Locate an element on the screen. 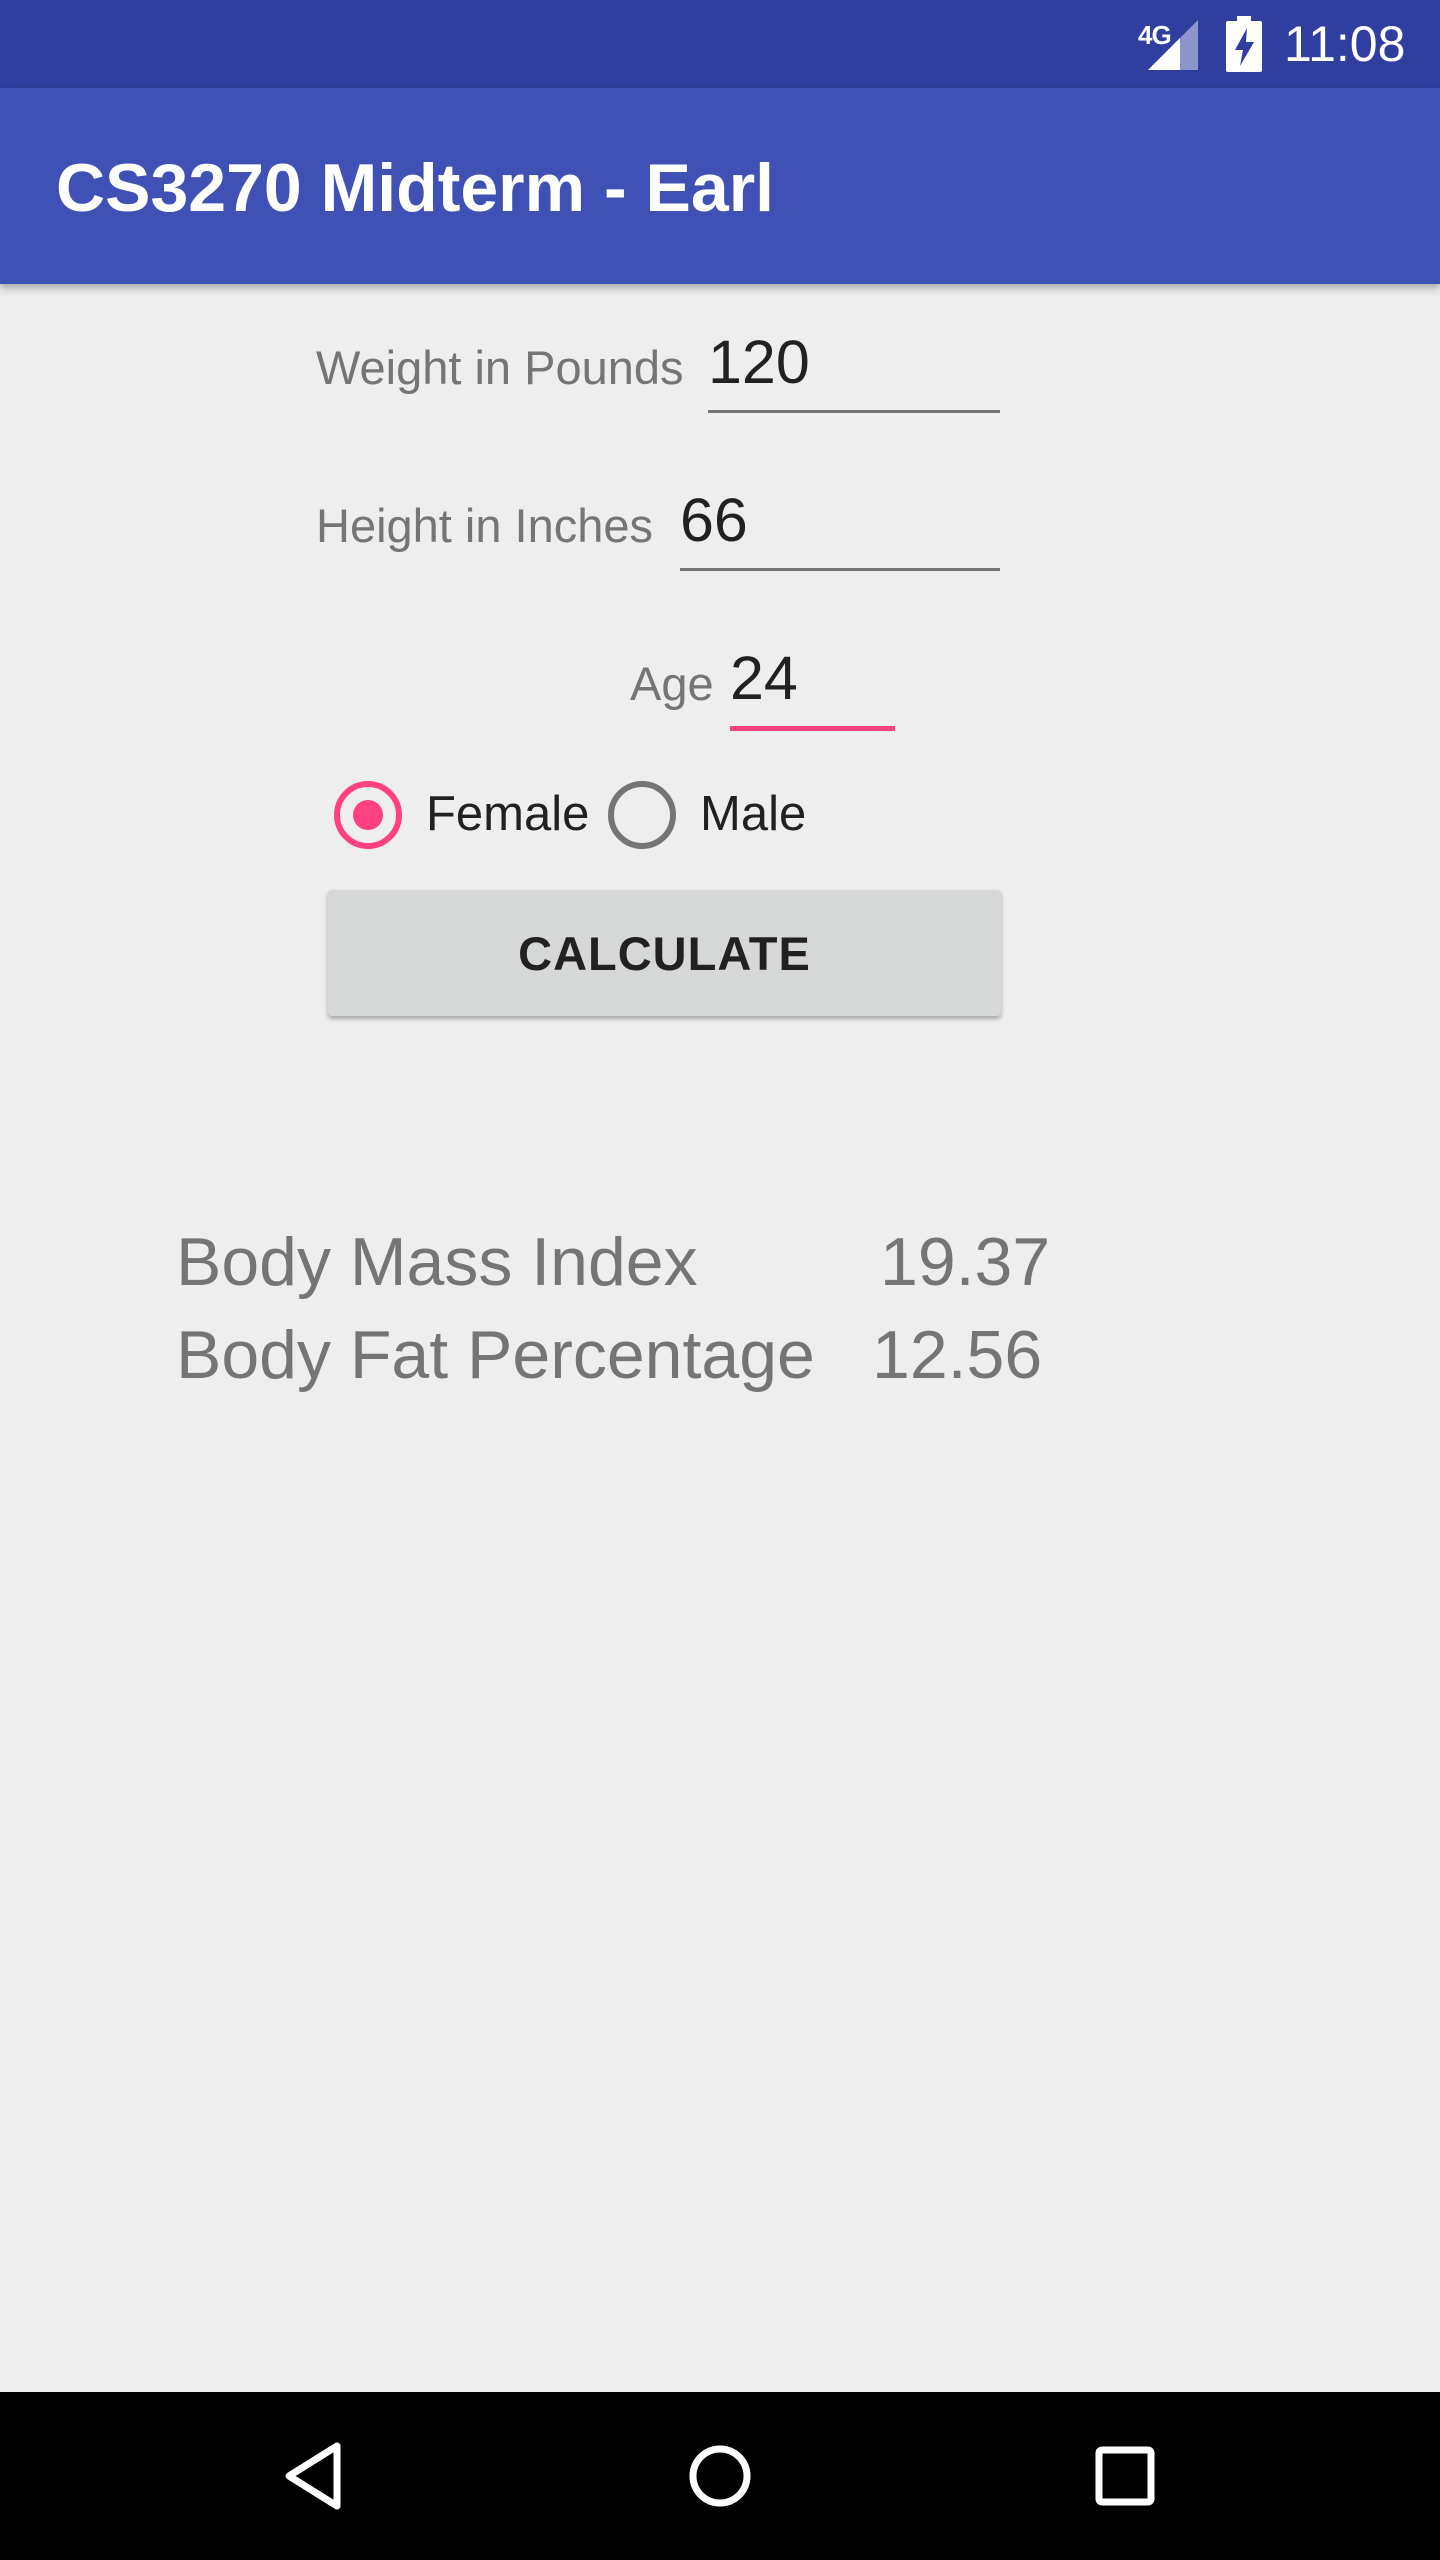 This screenshot has width=1440, height=2560. gender-radio-group: Female Male is located at coordinates (584, 815).